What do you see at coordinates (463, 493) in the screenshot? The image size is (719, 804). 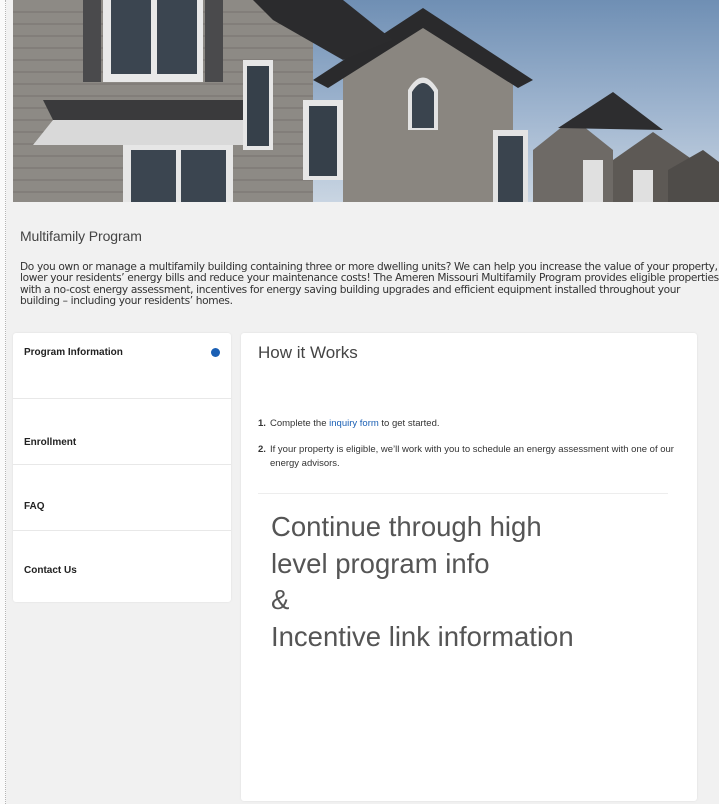 I see `divider` at bounding box center [463, 493].